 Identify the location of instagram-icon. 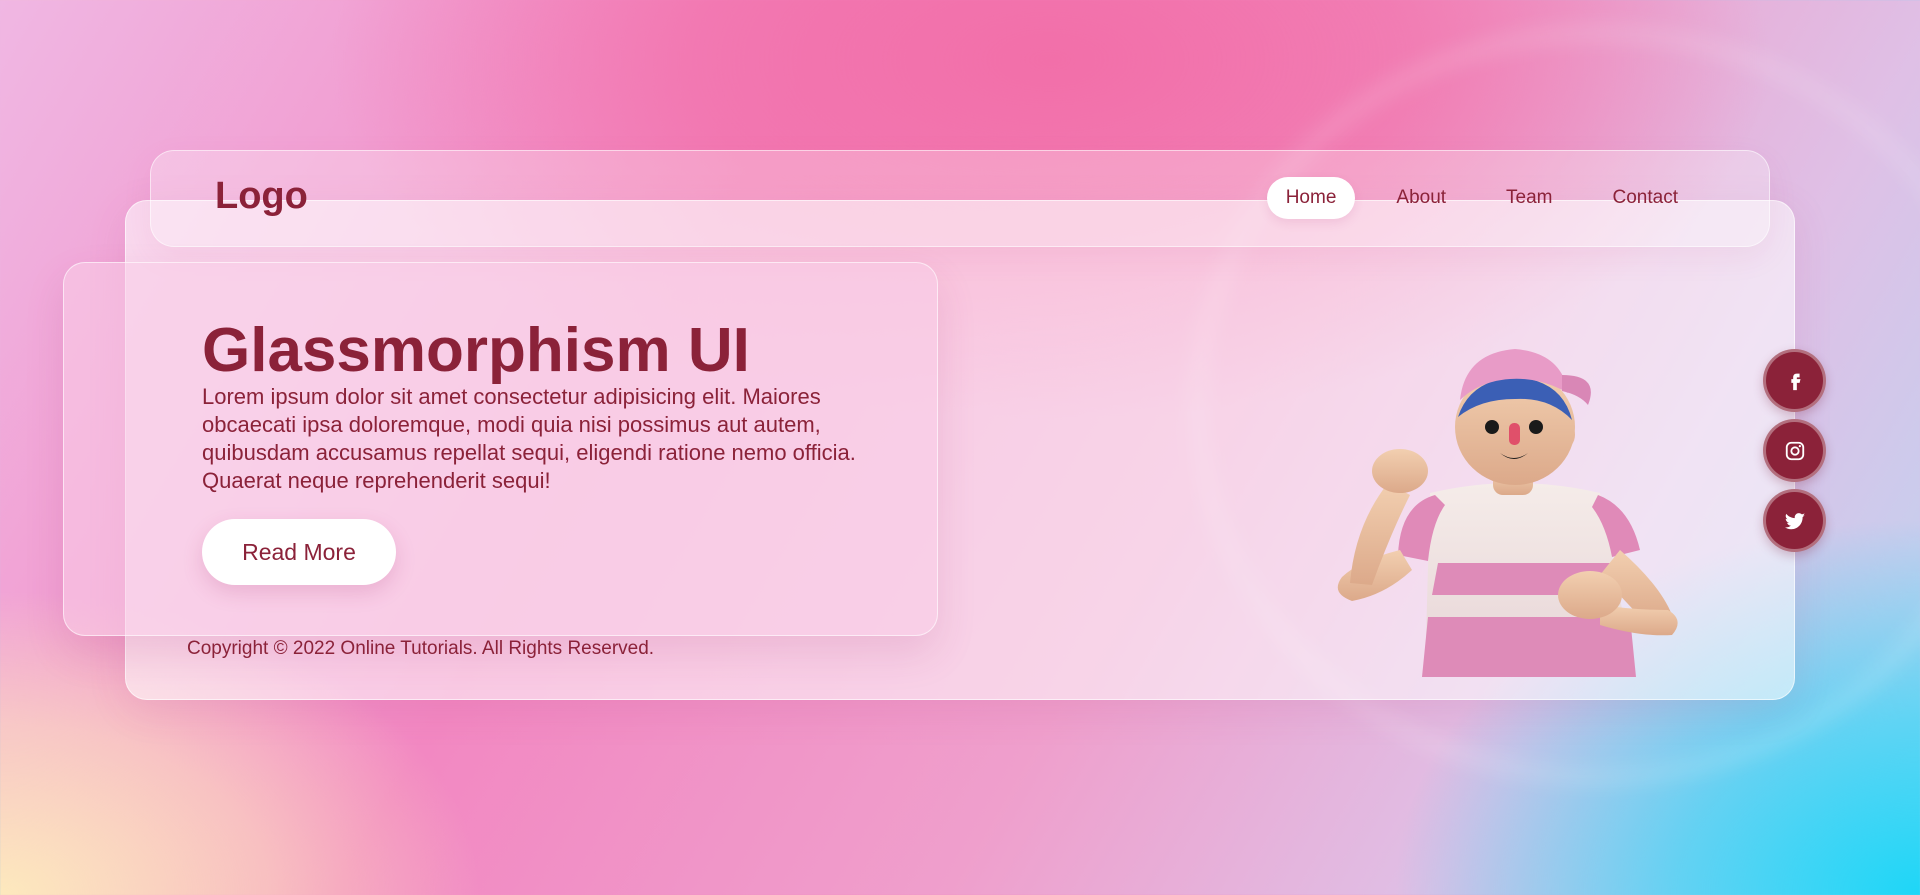
(1794, 450).